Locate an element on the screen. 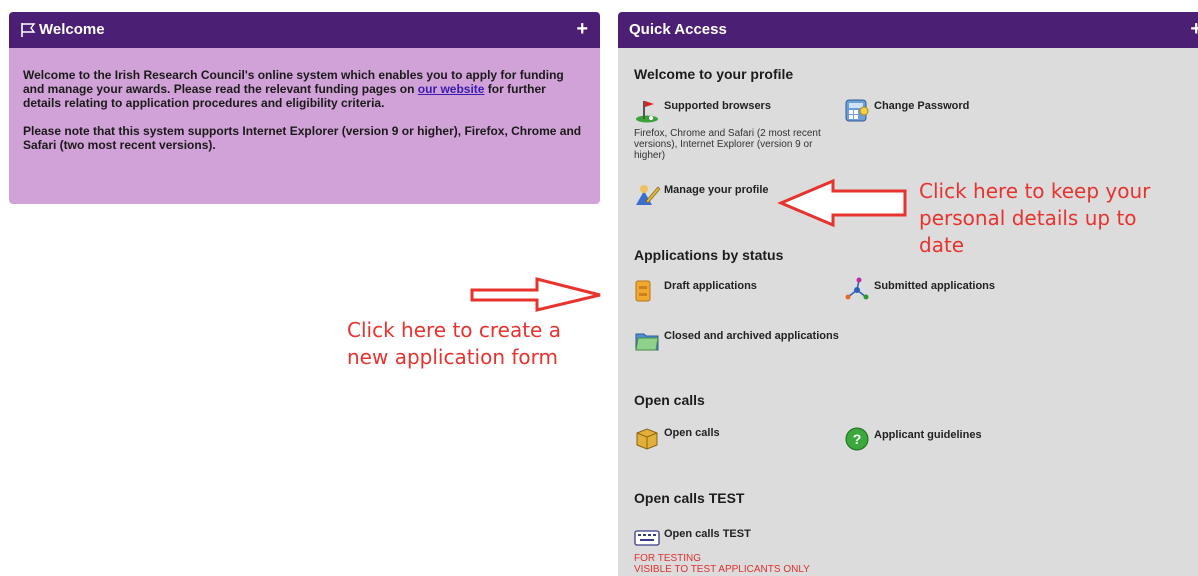 This screenshot has width=1198, height=576. arrow-left-to-profile is located at coordinates (842, 203).